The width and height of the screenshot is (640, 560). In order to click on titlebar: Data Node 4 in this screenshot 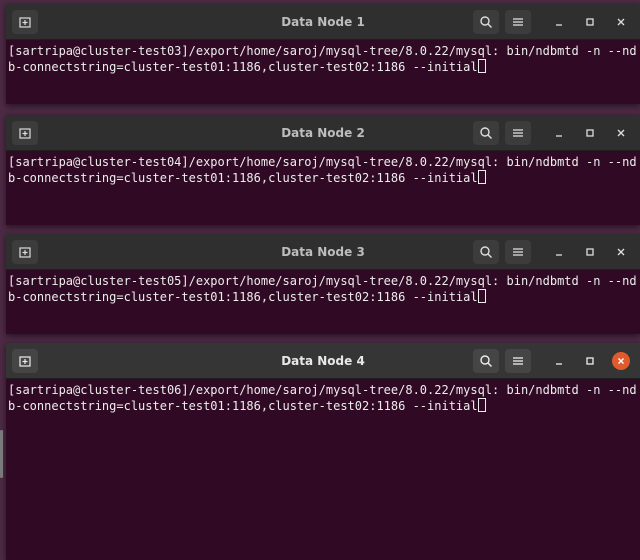, I will do `click(323, 361)`.